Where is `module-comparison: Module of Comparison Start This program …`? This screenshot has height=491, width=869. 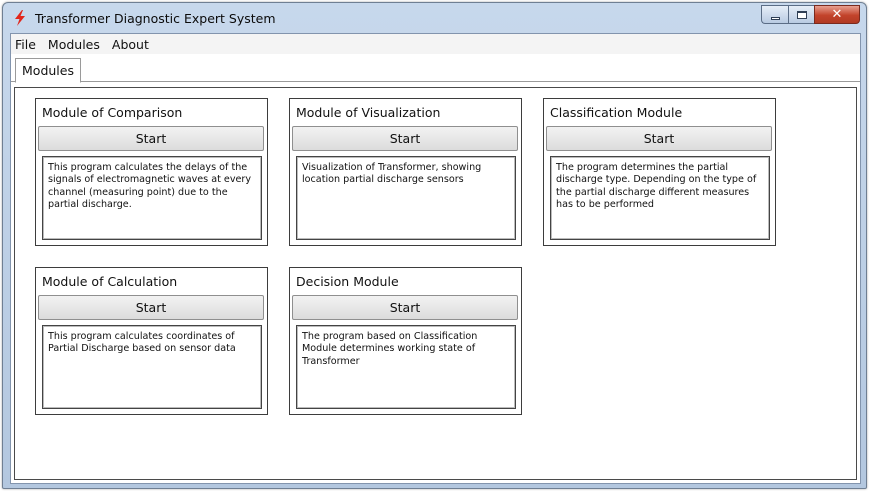
module-comparison: Module of Comparison Start This program … is located at coordinates (151, 172).